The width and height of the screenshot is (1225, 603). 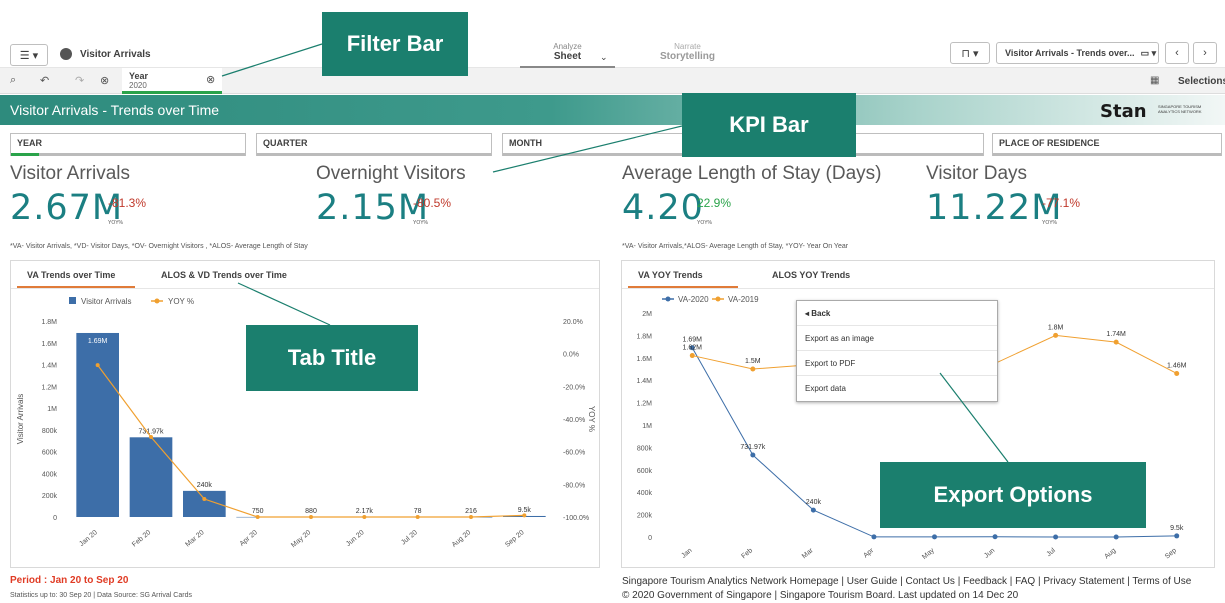 I want to click on app-title: Visitor Arrivals, so click(x=115, y=54).